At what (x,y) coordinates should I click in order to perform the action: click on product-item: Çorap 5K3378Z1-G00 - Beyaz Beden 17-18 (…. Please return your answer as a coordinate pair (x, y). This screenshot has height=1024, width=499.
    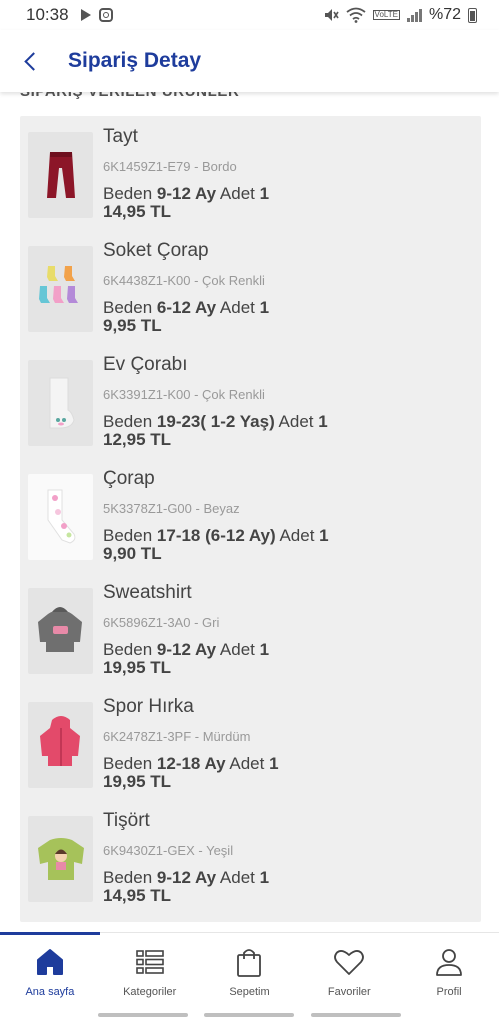
    Looking at the image, I should click on (250, 523).